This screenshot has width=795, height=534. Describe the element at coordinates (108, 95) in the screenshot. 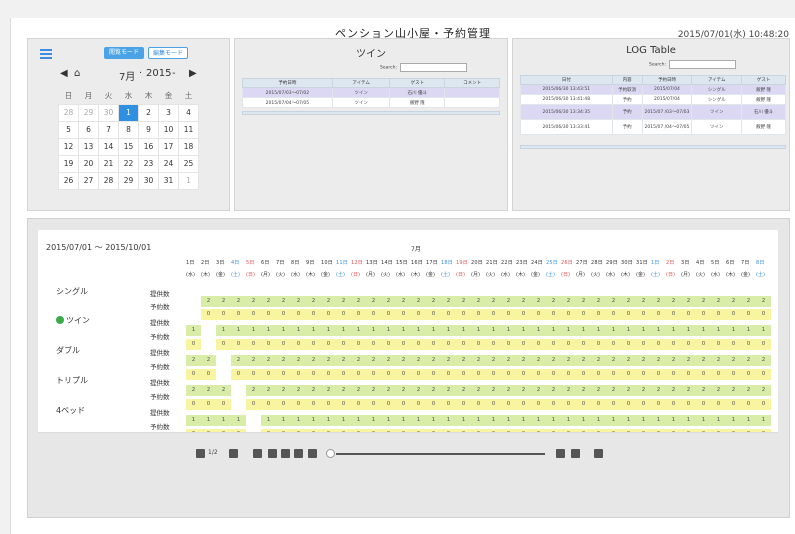

I see `dow-label: 火` at that location.